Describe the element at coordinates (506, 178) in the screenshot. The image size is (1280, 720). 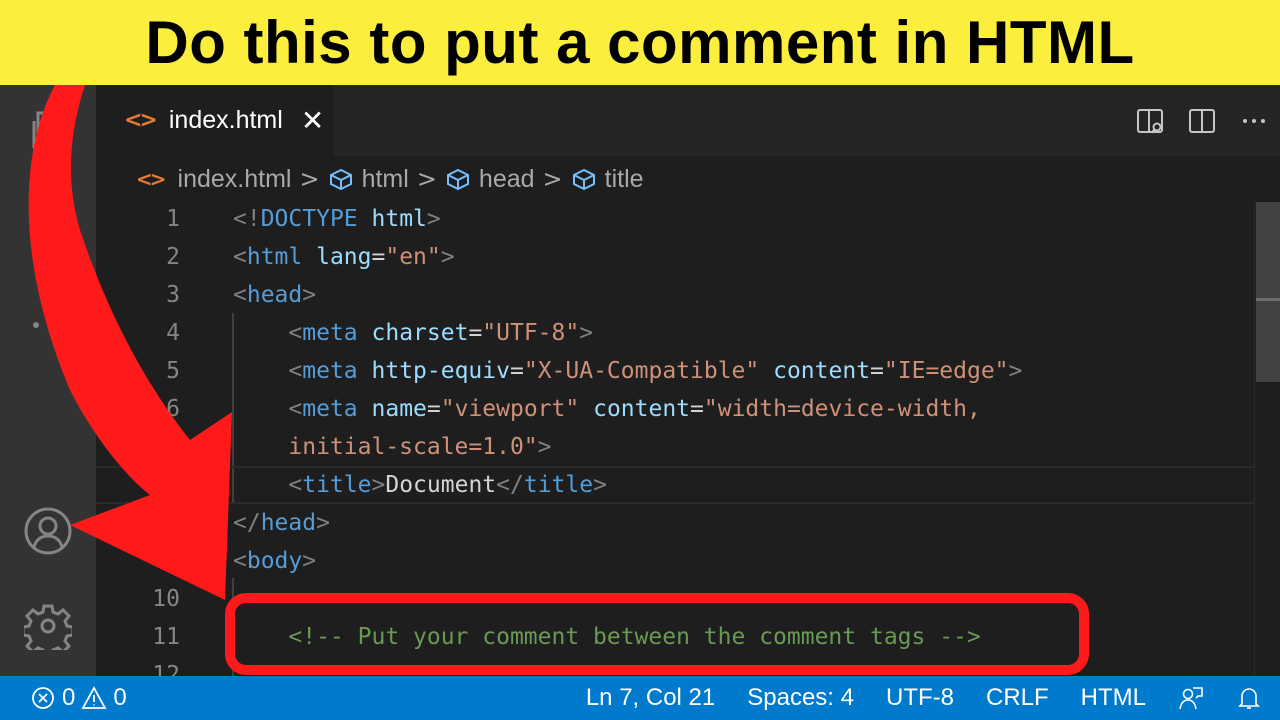
I see `breadcrumb-label: head` at that location.